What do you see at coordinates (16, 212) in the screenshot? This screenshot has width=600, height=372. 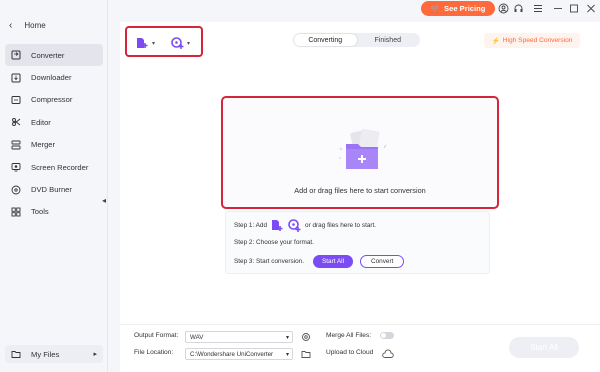 I see `tools-icon` at bounding box center [16, 212].